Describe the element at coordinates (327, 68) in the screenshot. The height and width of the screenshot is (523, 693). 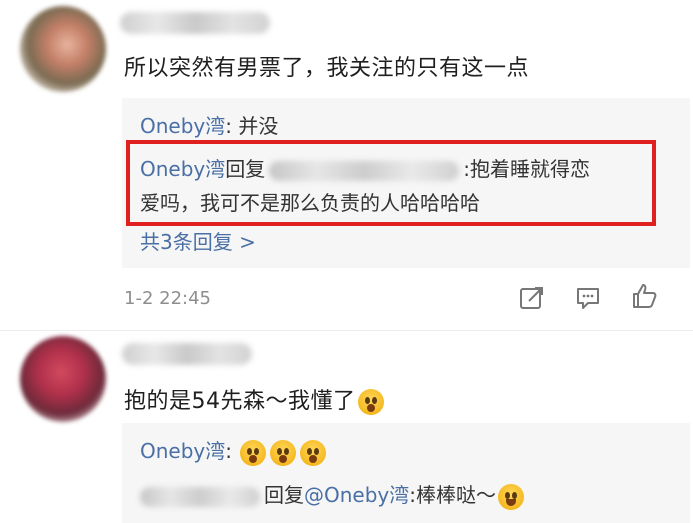
I see `comment-text: 所以突然有男票了，我关注的只有这一点` at that location.